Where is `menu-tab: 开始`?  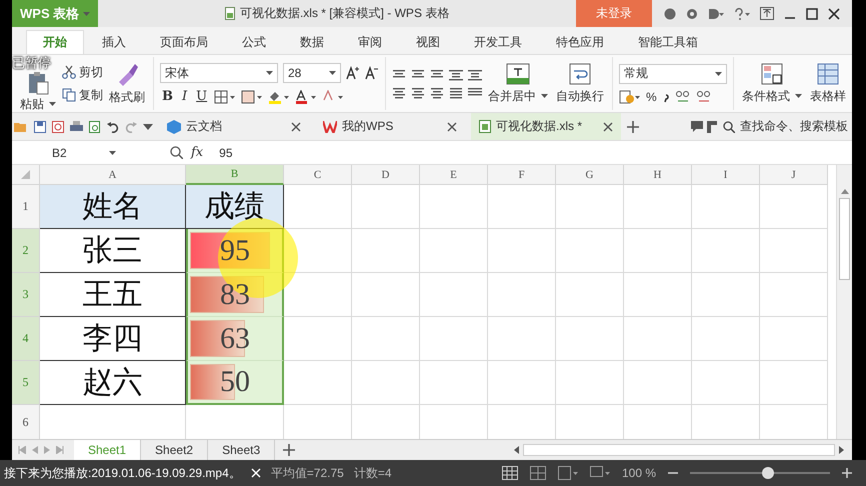
menu-tab: 开始 is located at coordinates (55, 42).